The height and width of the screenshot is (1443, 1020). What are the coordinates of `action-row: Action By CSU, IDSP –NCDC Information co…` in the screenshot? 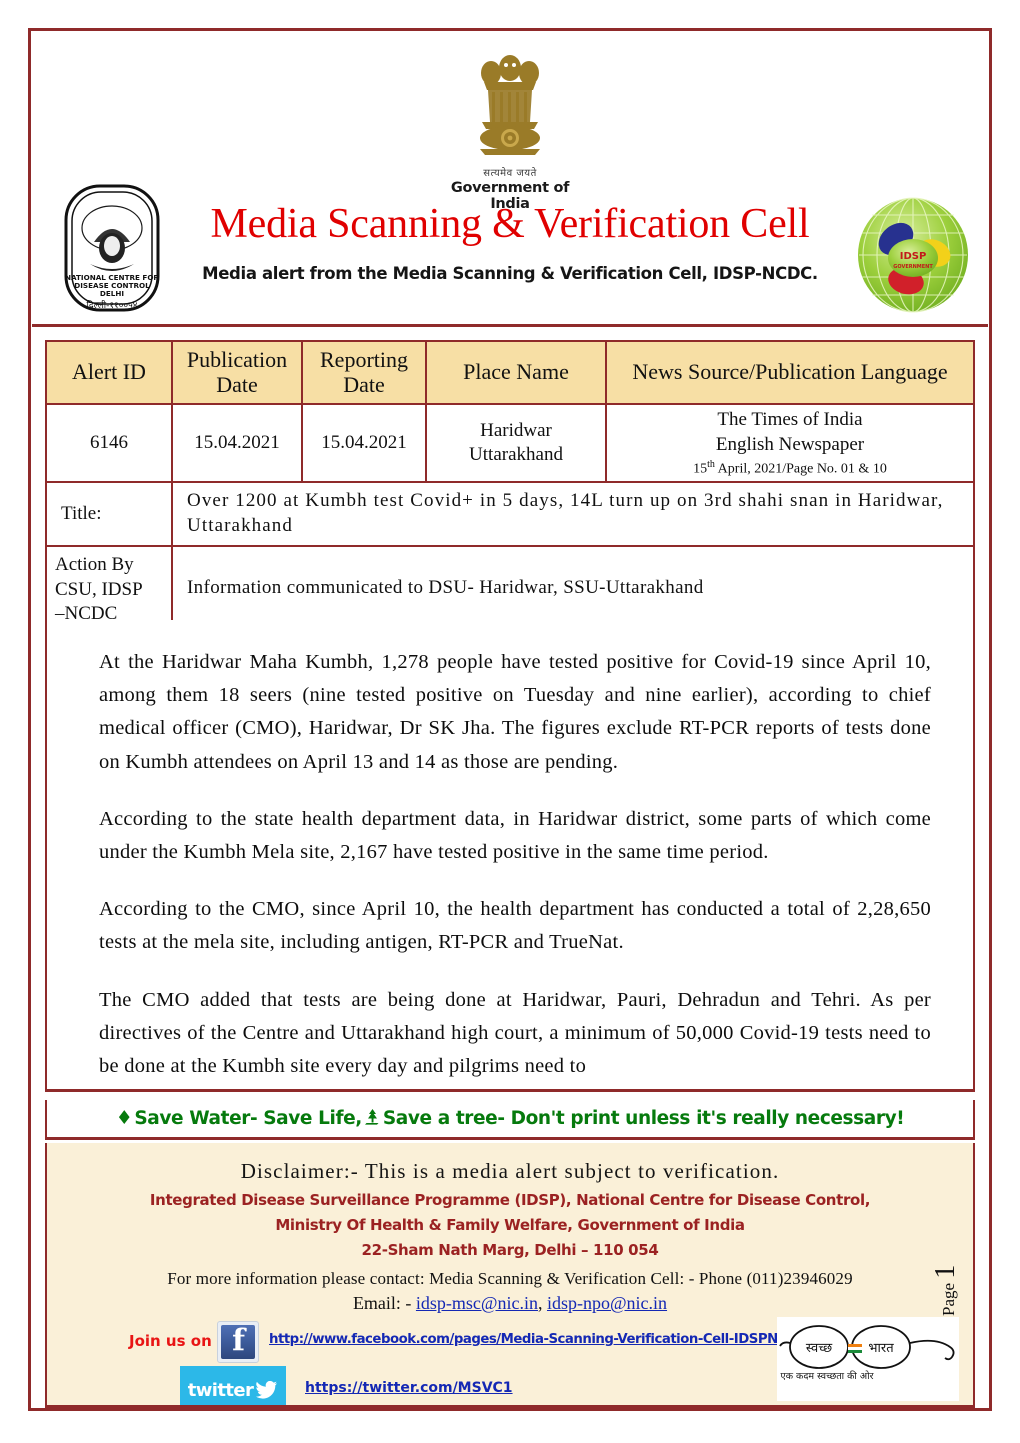 It's located at (510, 588).